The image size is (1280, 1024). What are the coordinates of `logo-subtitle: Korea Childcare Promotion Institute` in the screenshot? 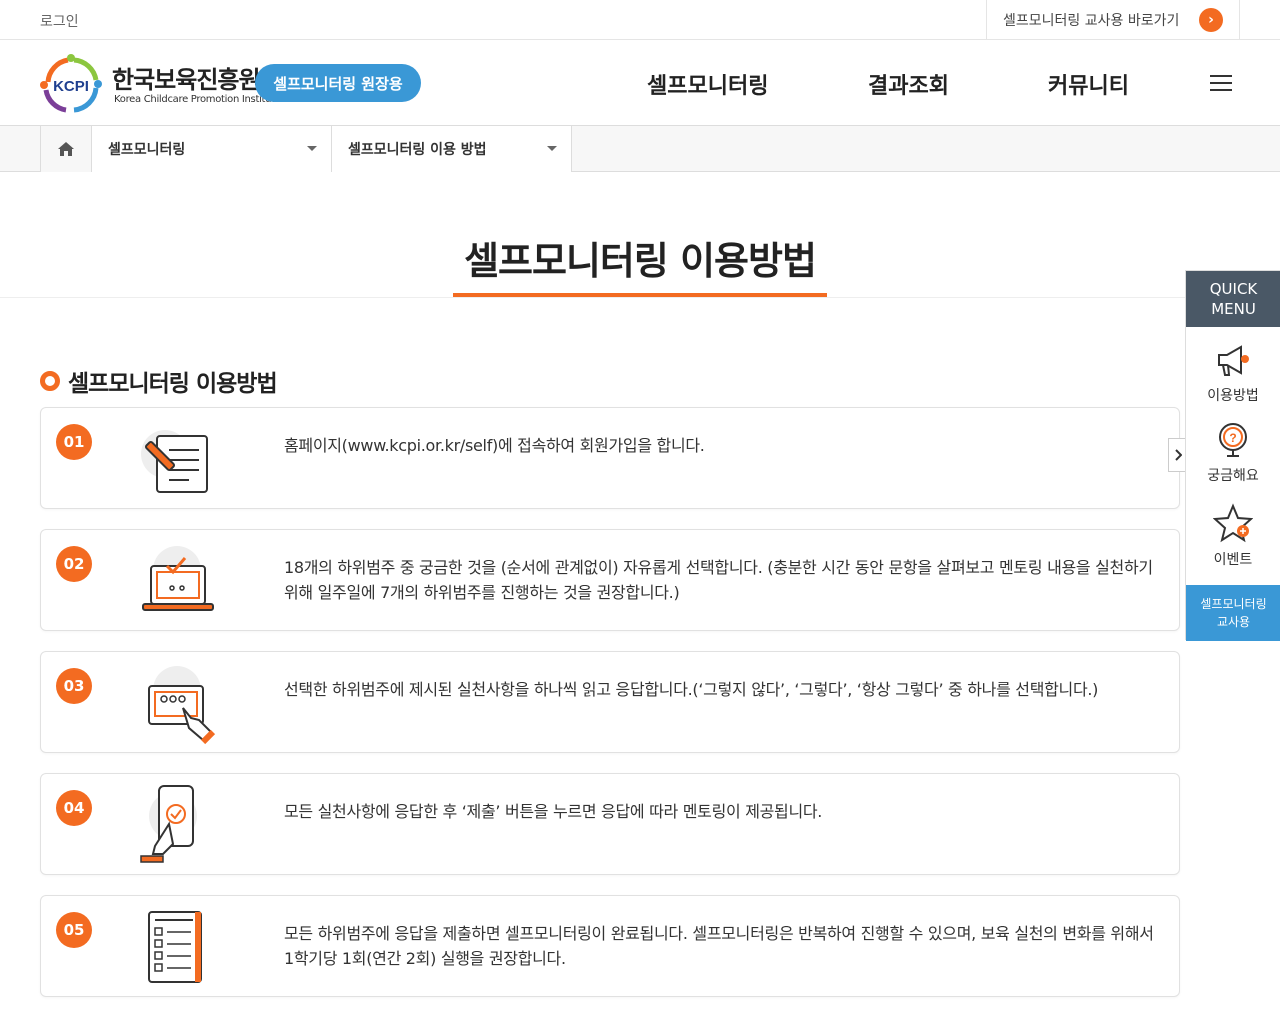 It's located at (197, 99).